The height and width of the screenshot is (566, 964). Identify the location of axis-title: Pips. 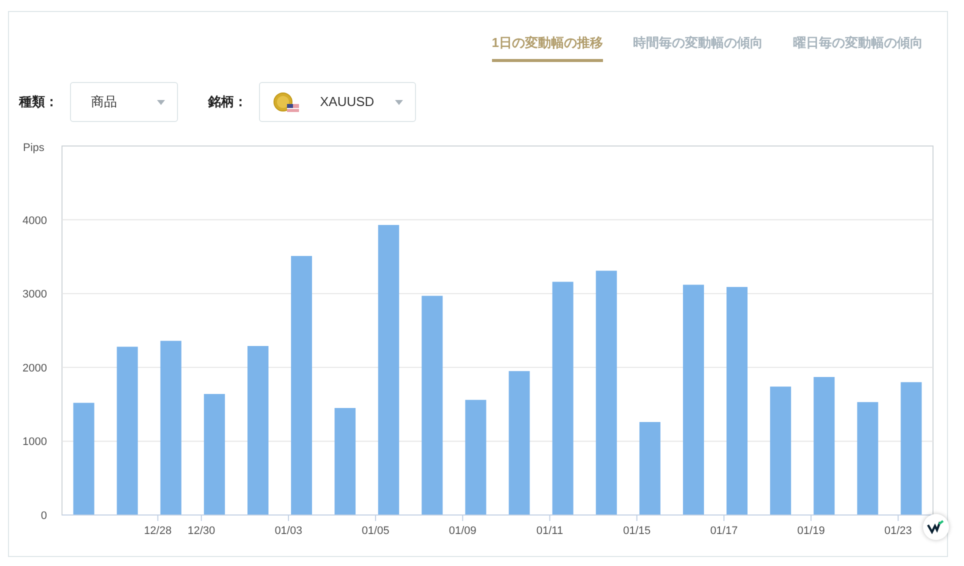
(33, 148).